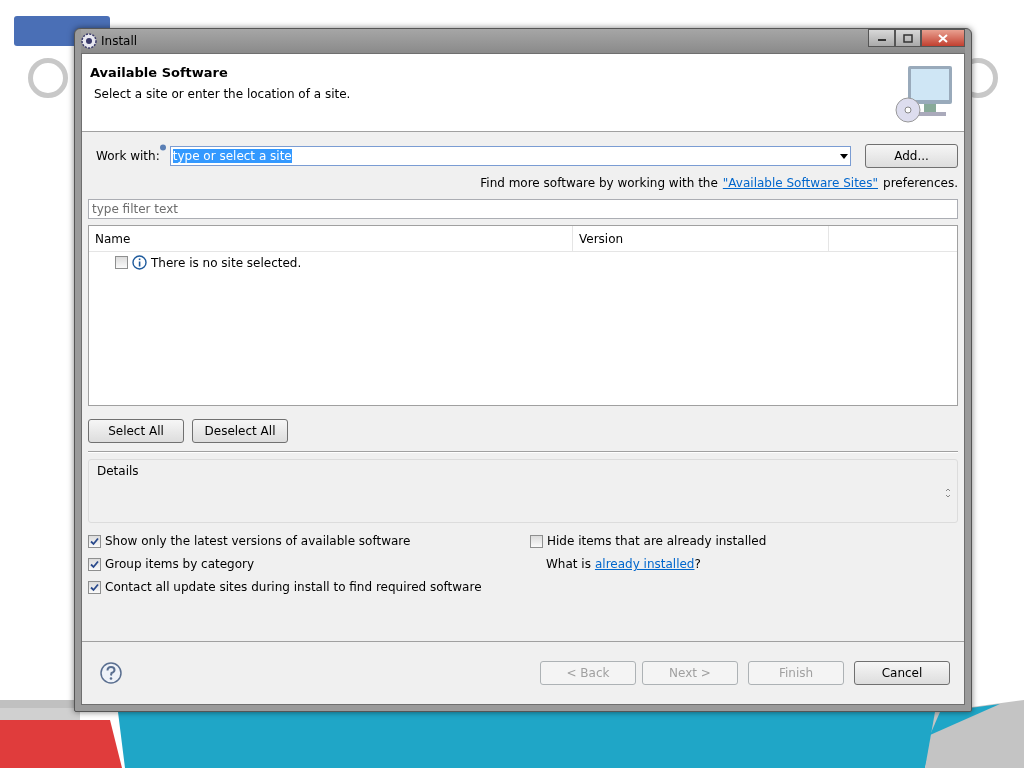 Image resolution: width=1024 pixels, height=768 pixels. Describe the element at coordinates (523, 209) in the screenshot. I see `filter-field: type filter text` at that location.